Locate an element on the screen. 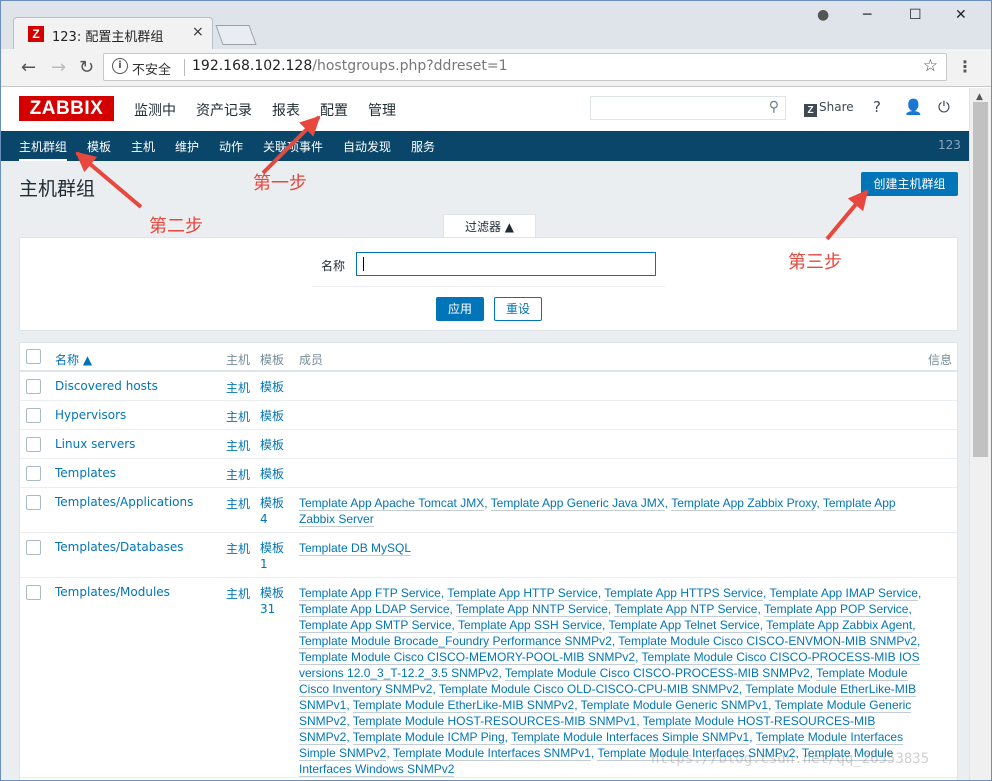 The width and height of the screenshot is (992, 781). annotation-step3: 第三步 is located at coordinates (815, 262).